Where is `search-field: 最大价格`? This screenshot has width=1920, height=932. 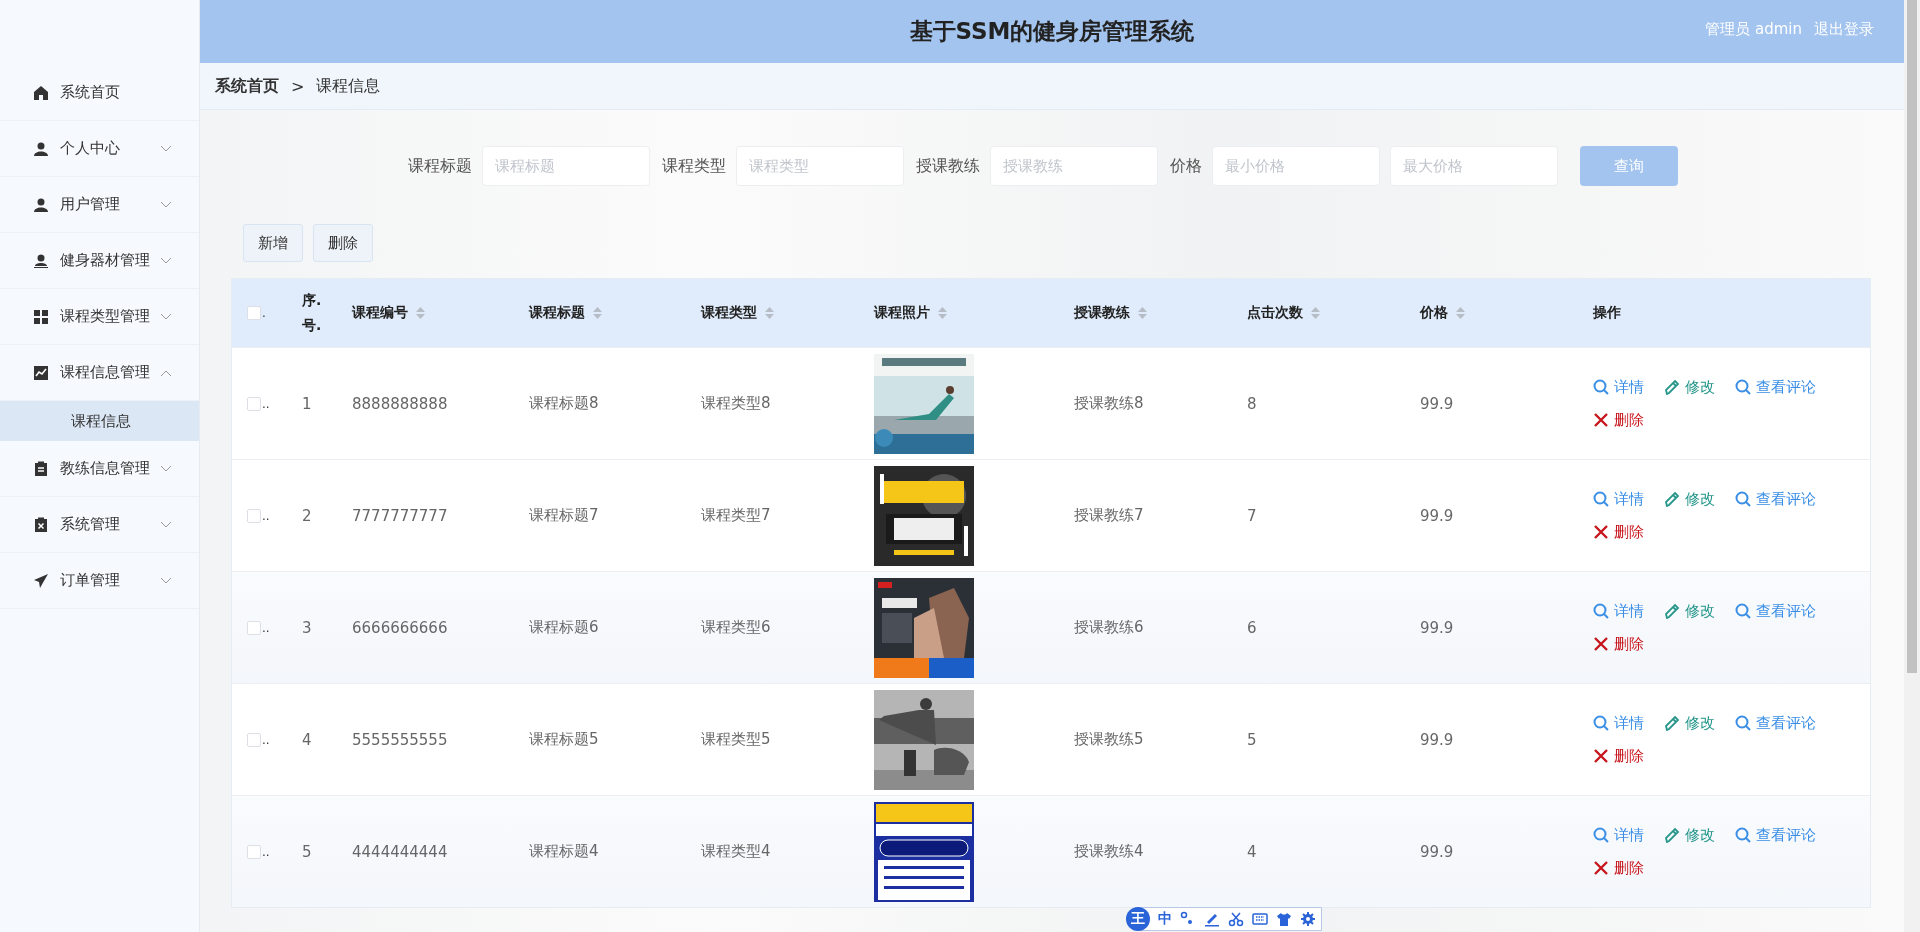 search-field: 最大价格 is located at coordinates (1474, 166).